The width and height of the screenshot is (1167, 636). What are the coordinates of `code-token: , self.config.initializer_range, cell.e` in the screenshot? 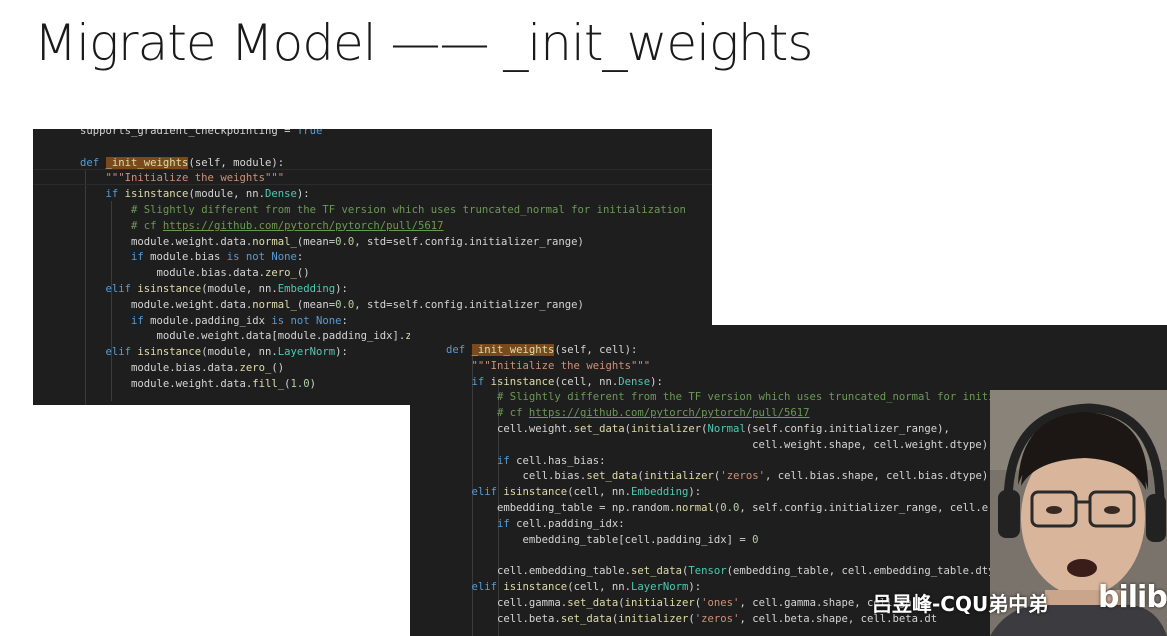 It's located at (864, 508).